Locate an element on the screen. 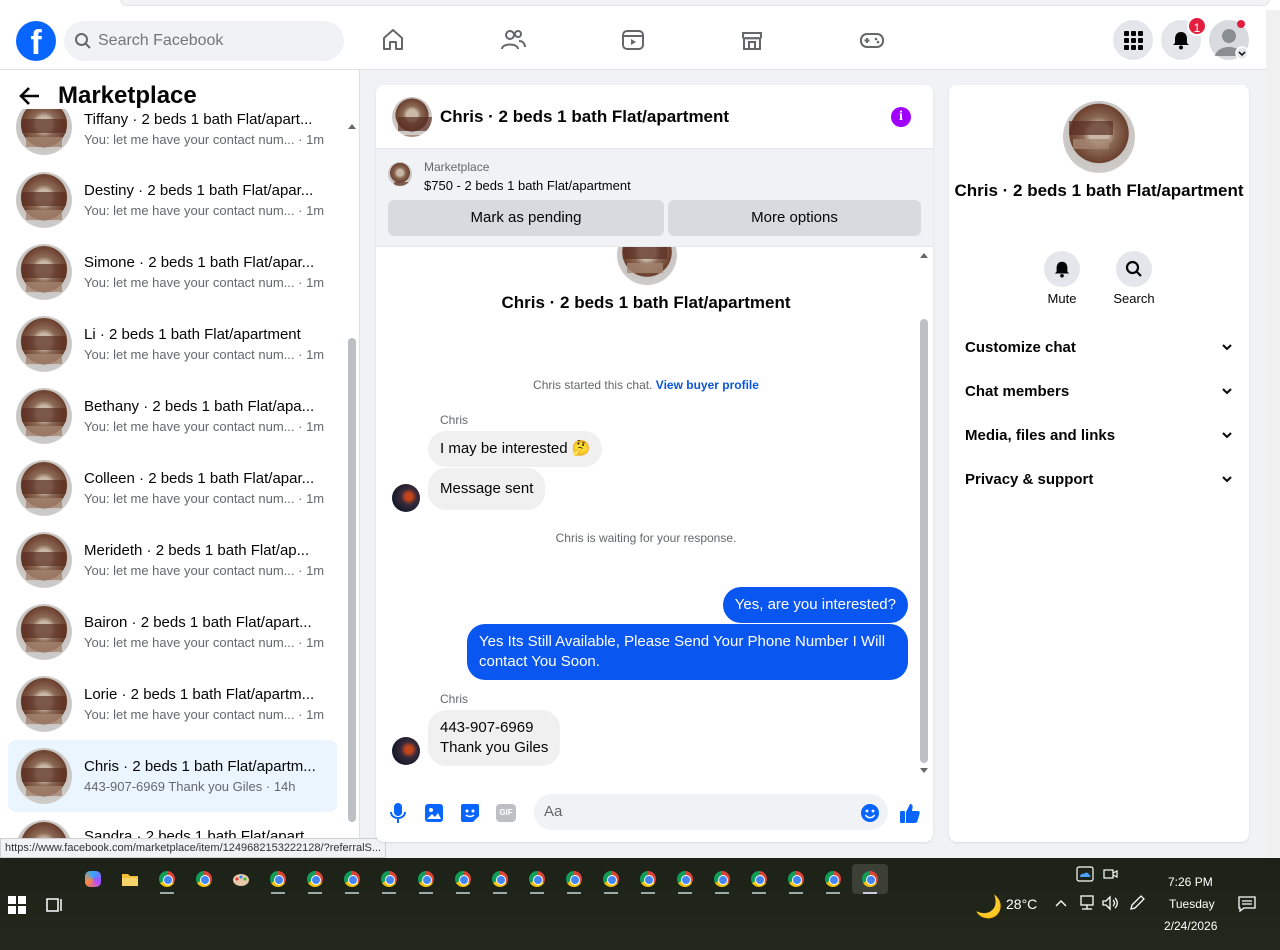  sticker-icon is located at coordinates (470, 813).